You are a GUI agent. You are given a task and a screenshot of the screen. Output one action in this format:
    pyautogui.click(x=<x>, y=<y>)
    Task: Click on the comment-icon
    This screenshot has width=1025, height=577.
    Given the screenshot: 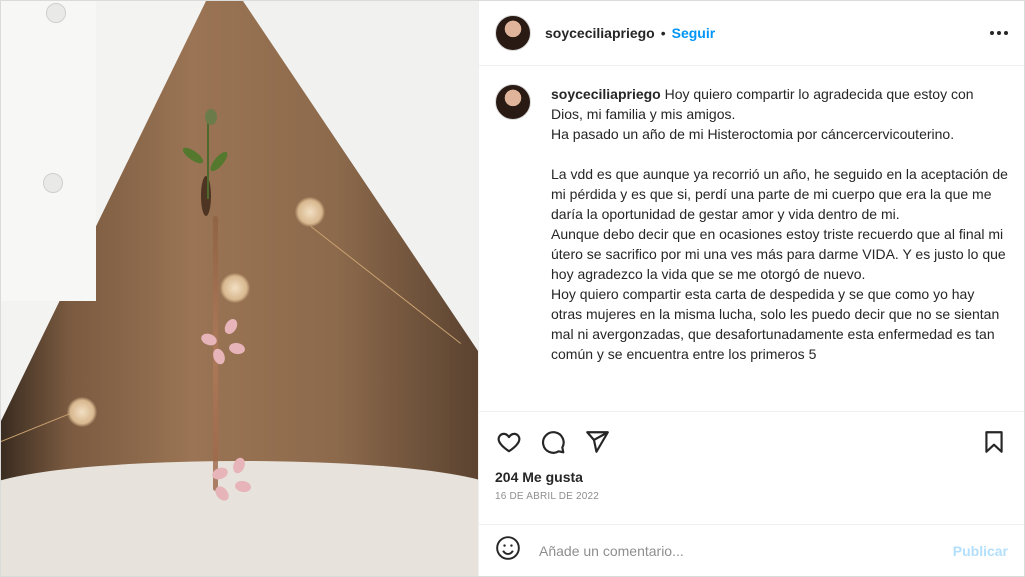 What is the action you would take?
    pyautogui.click(x=553, y=442)
    